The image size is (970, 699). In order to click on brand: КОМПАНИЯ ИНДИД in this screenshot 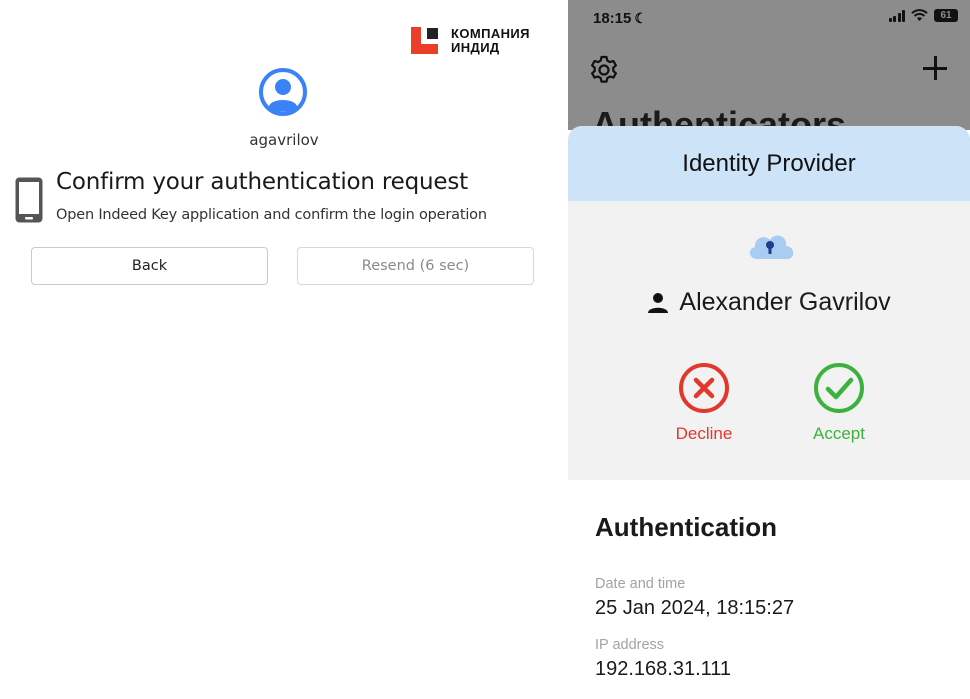, I will do `click(470, 41)`.